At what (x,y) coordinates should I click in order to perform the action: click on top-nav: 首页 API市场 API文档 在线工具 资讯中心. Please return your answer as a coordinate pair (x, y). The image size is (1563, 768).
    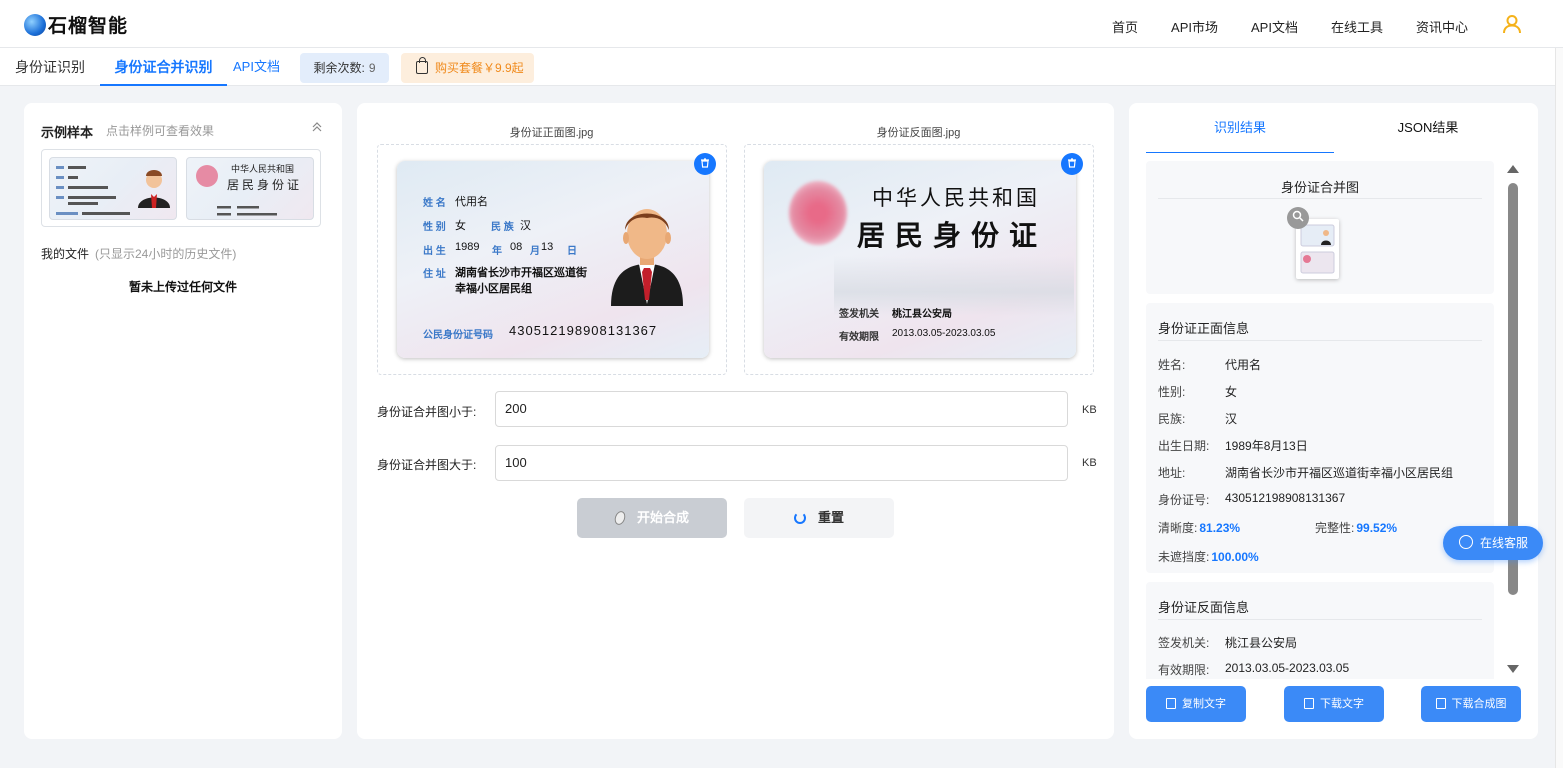
    Looking at the image, I should click on (1273, 26).